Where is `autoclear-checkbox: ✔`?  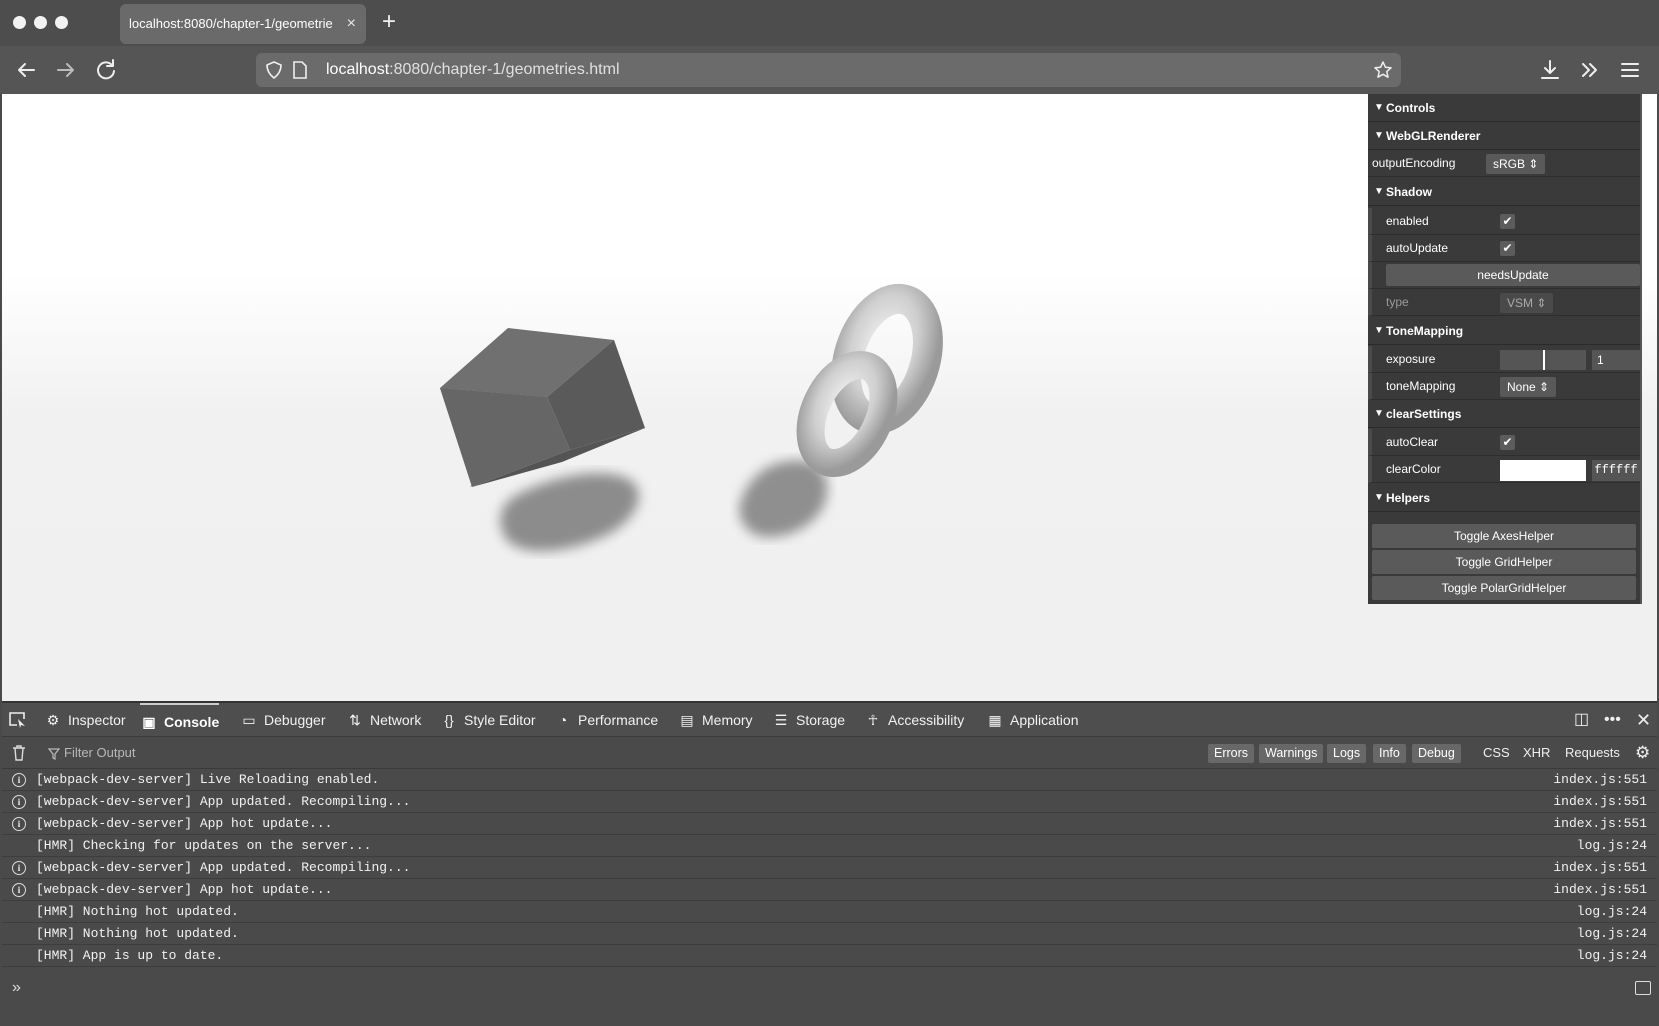
autoclear-checkbox: ✔ is located at coordinates (1507, 442).